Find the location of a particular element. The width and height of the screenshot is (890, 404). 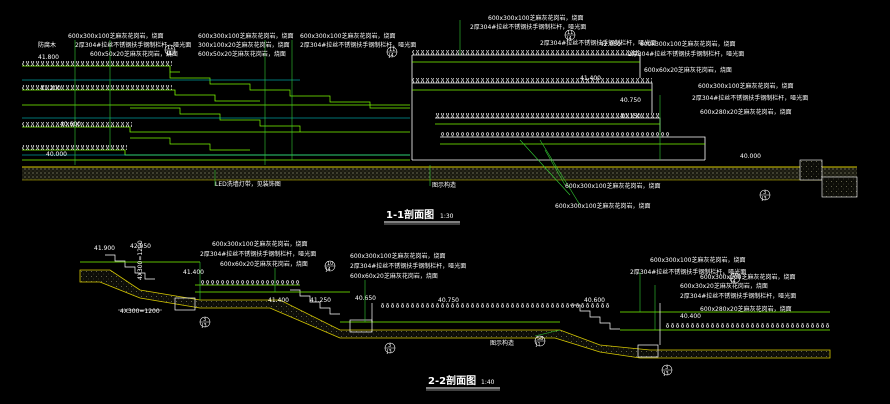

s1-note-14: 2厚304#拉丝不锈钢扶手钢制栏杆，哑光面 is located at coordinates (750, 98).